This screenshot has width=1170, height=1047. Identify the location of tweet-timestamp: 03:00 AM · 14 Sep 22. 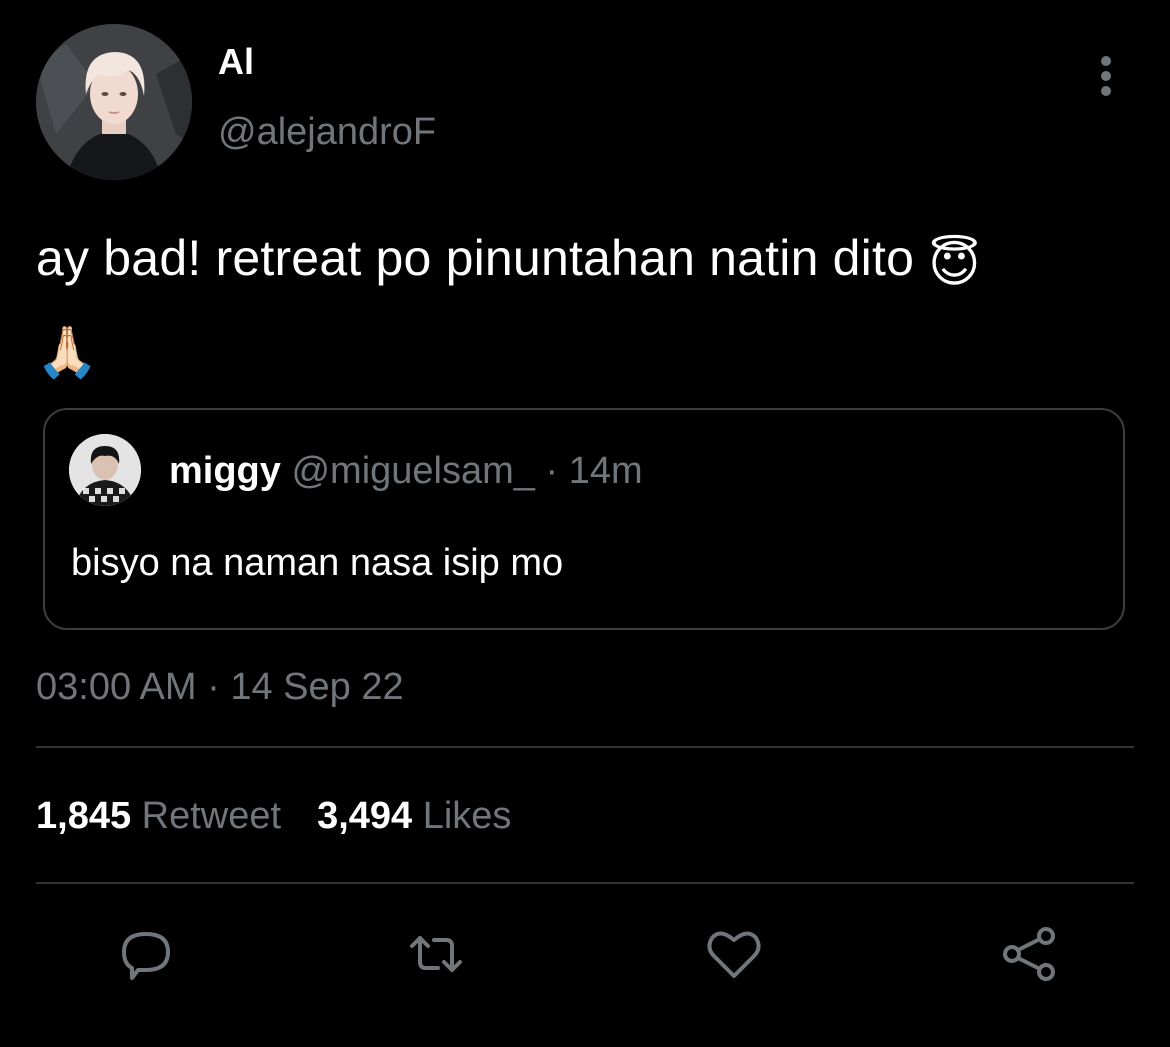
(220, 687).